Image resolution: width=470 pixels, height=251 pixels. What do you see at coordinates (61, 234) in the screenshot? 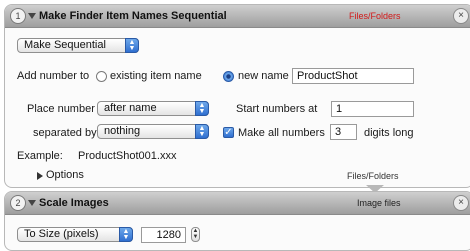
I see `scale-mode-value: To Size (pixels)` at bounding box center [61, 234].